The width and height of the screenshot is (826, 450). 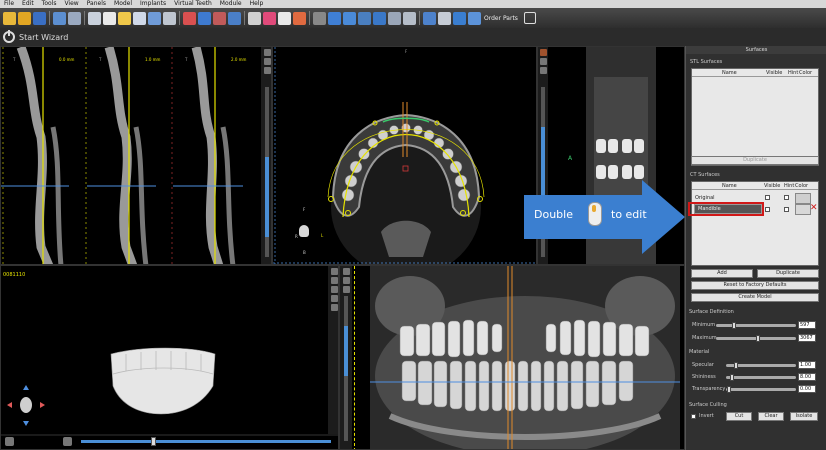 I want to click on link-icon, so click(x=67, y=441).